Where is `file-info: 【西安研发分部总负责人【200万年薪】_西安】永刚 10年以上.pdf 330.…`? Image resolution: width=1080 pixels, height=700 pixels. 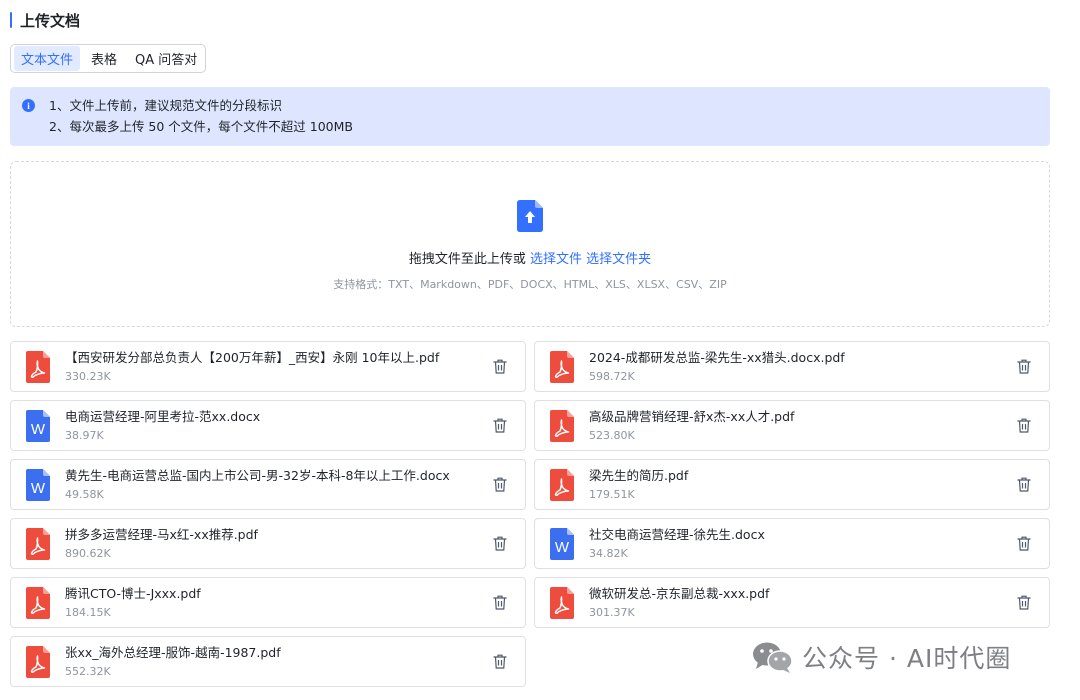 file-info: 【西安研发分部总负责人【200万年薪】_西安】永刚 10年以上.pdf 330.… is located at coordinates (274, 367).